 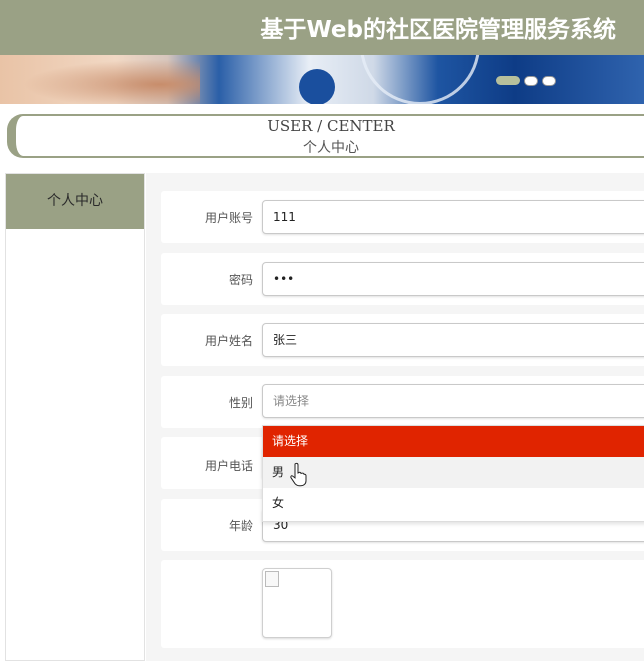 I want to click on field-label: 用户账号, so click(x=228, y=218).